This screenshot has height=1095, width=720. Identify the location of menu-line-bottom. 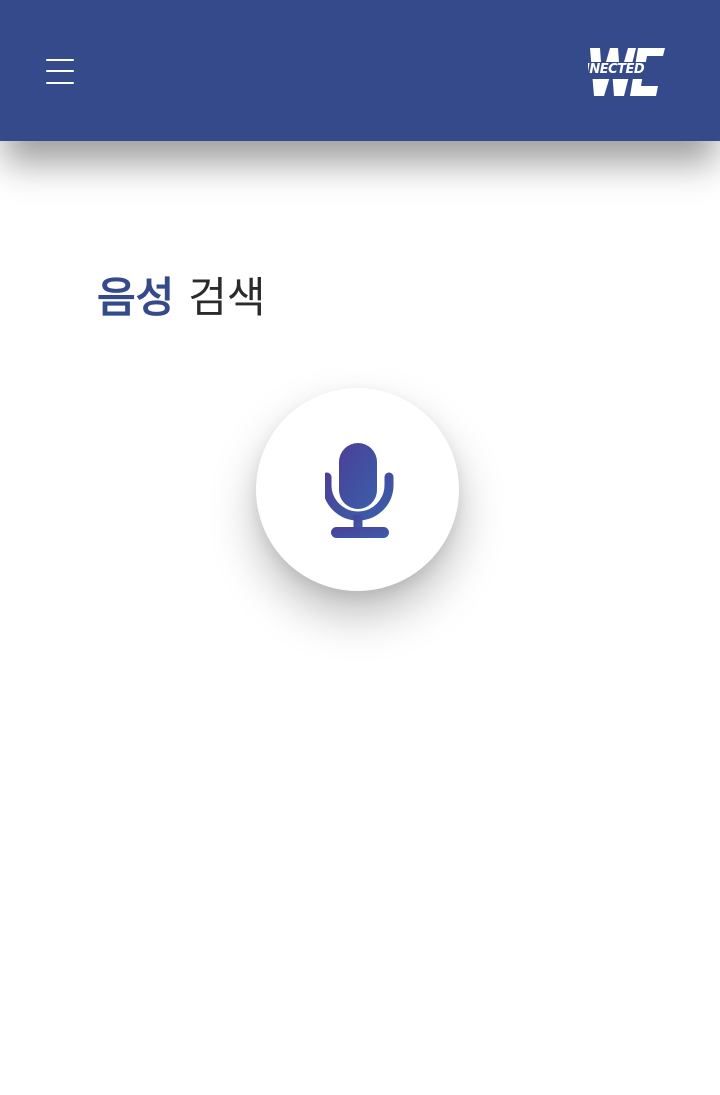
(60, 83).